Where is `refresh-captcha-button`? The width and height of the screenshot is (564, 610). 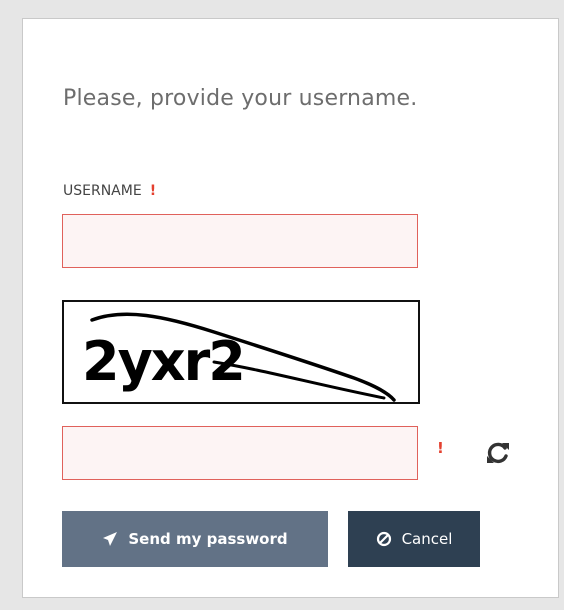
refresh-captcha-button is located at coordinates (498, 453).